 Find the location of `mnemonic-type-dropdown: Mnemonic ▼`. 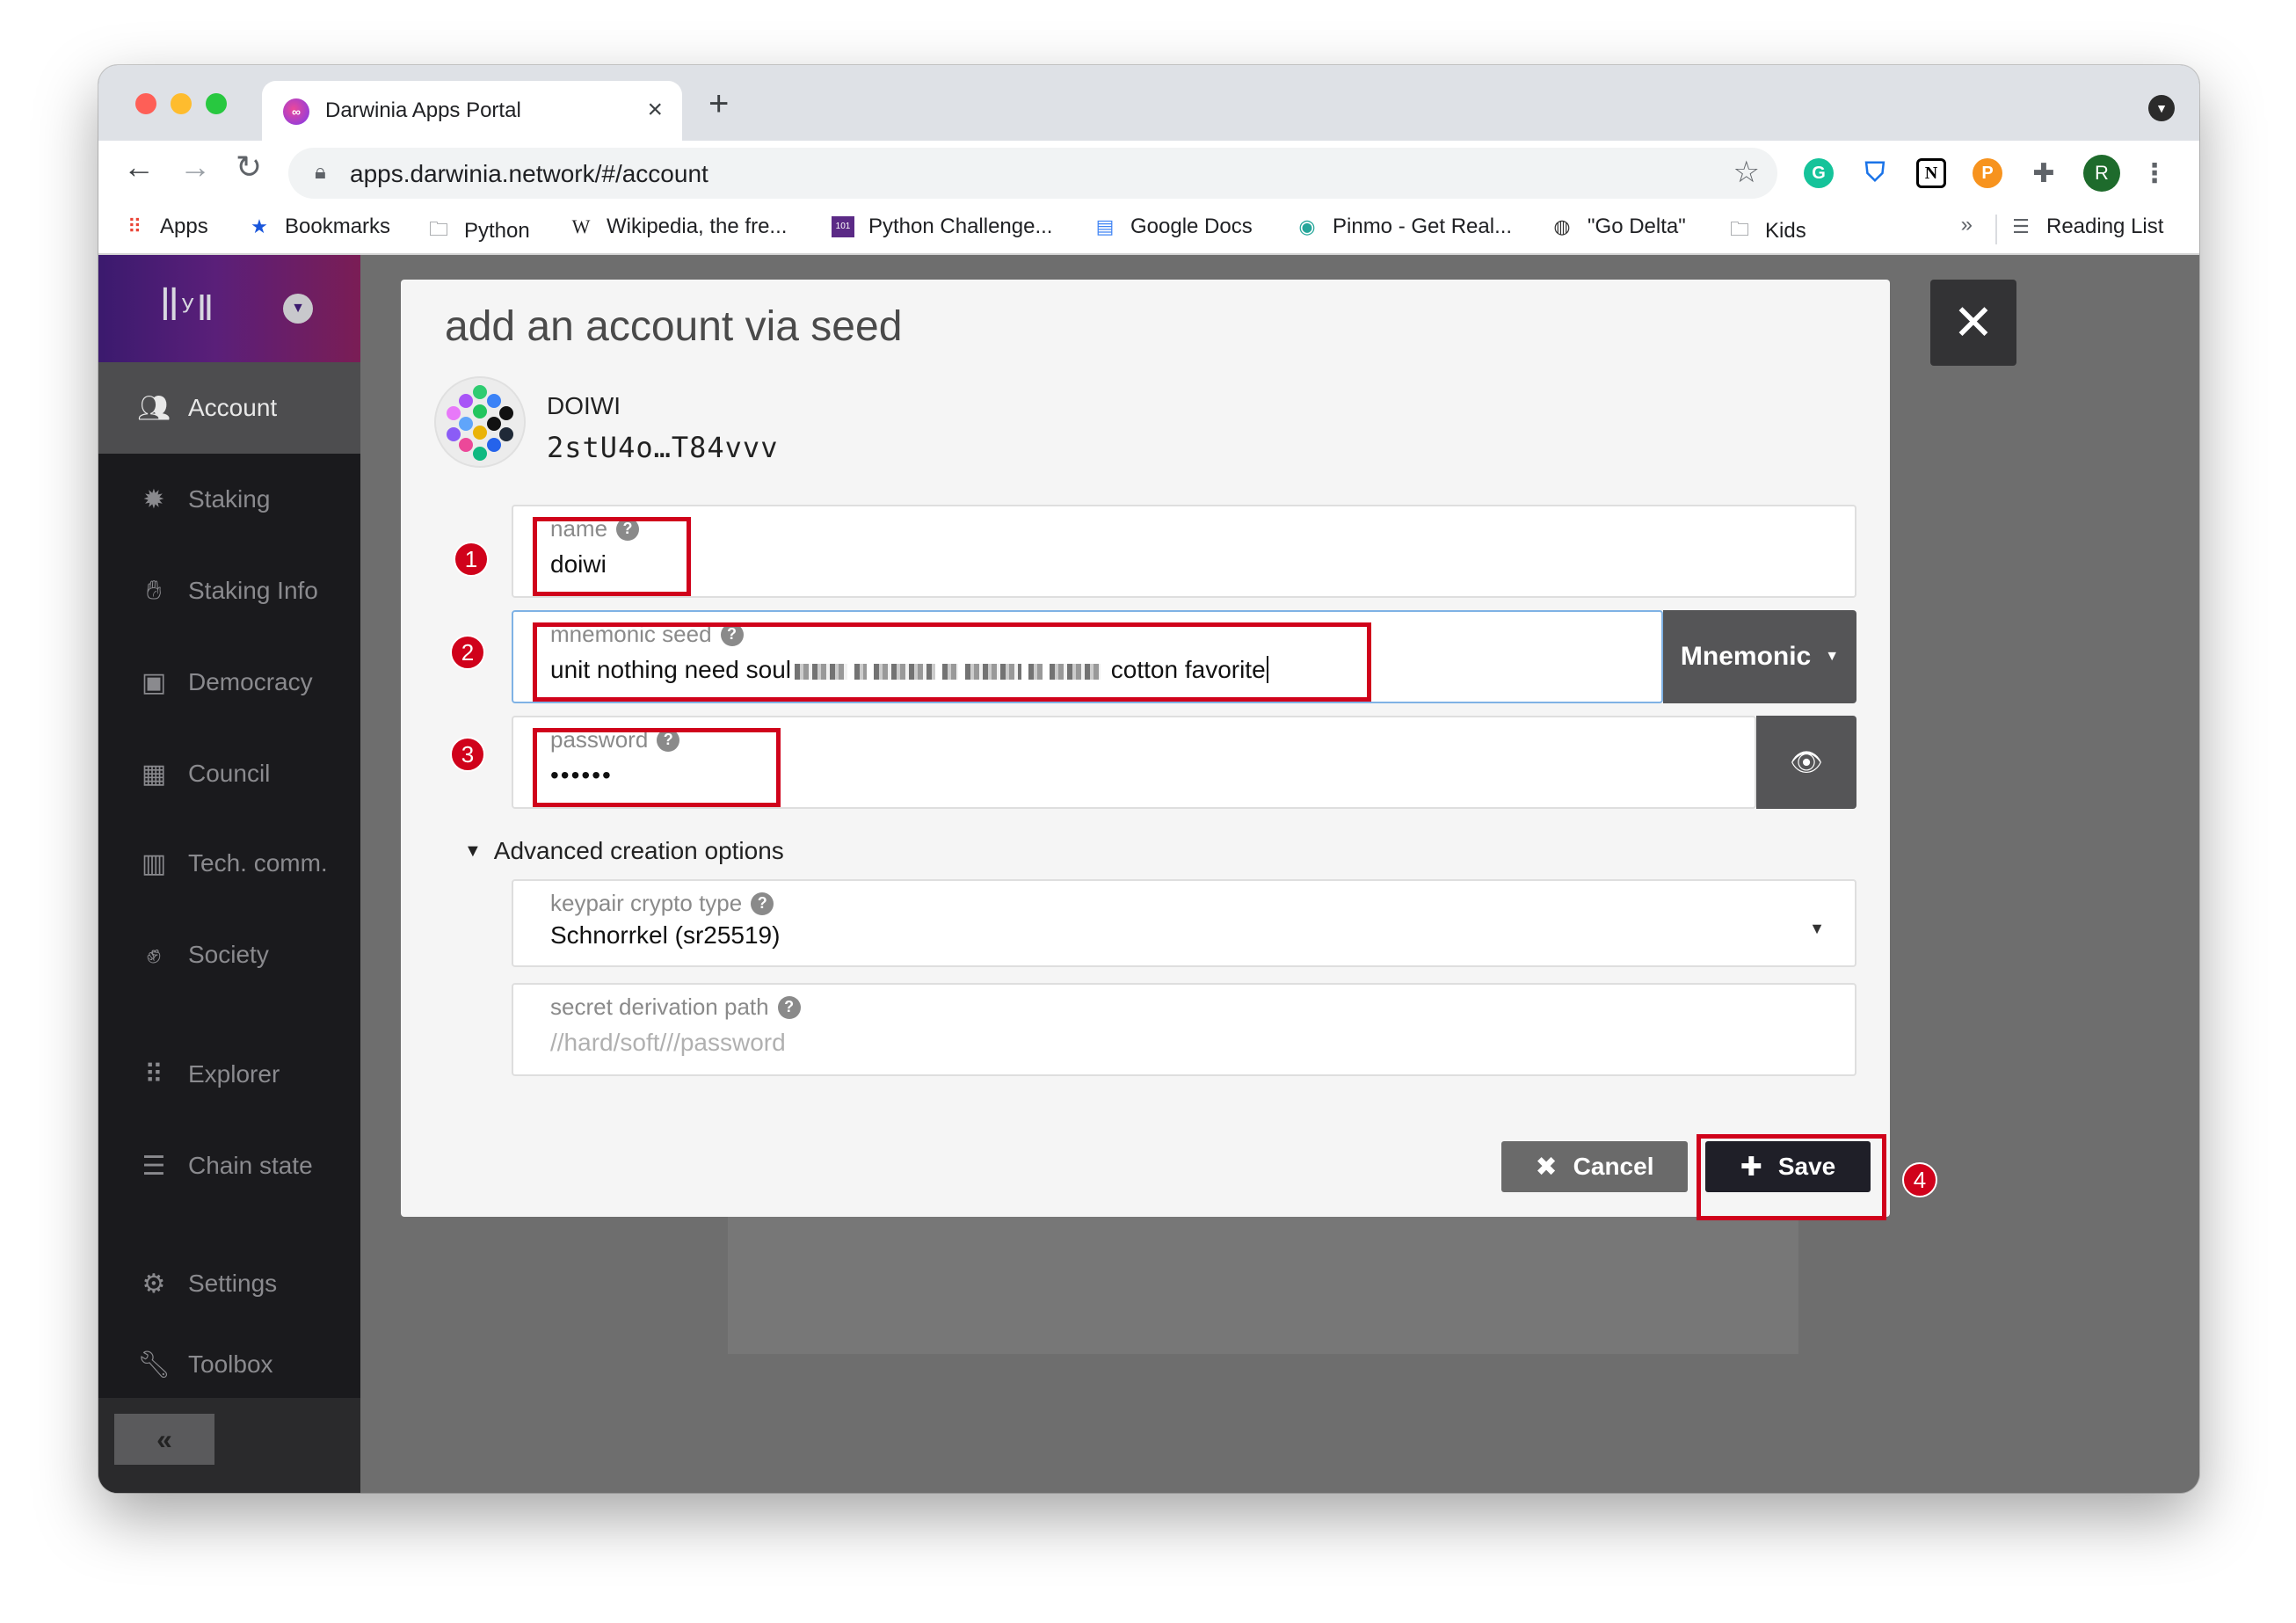

mnemonic-type-dropdown: Mnemonic ▼ is located at coordinates (1759, 657).